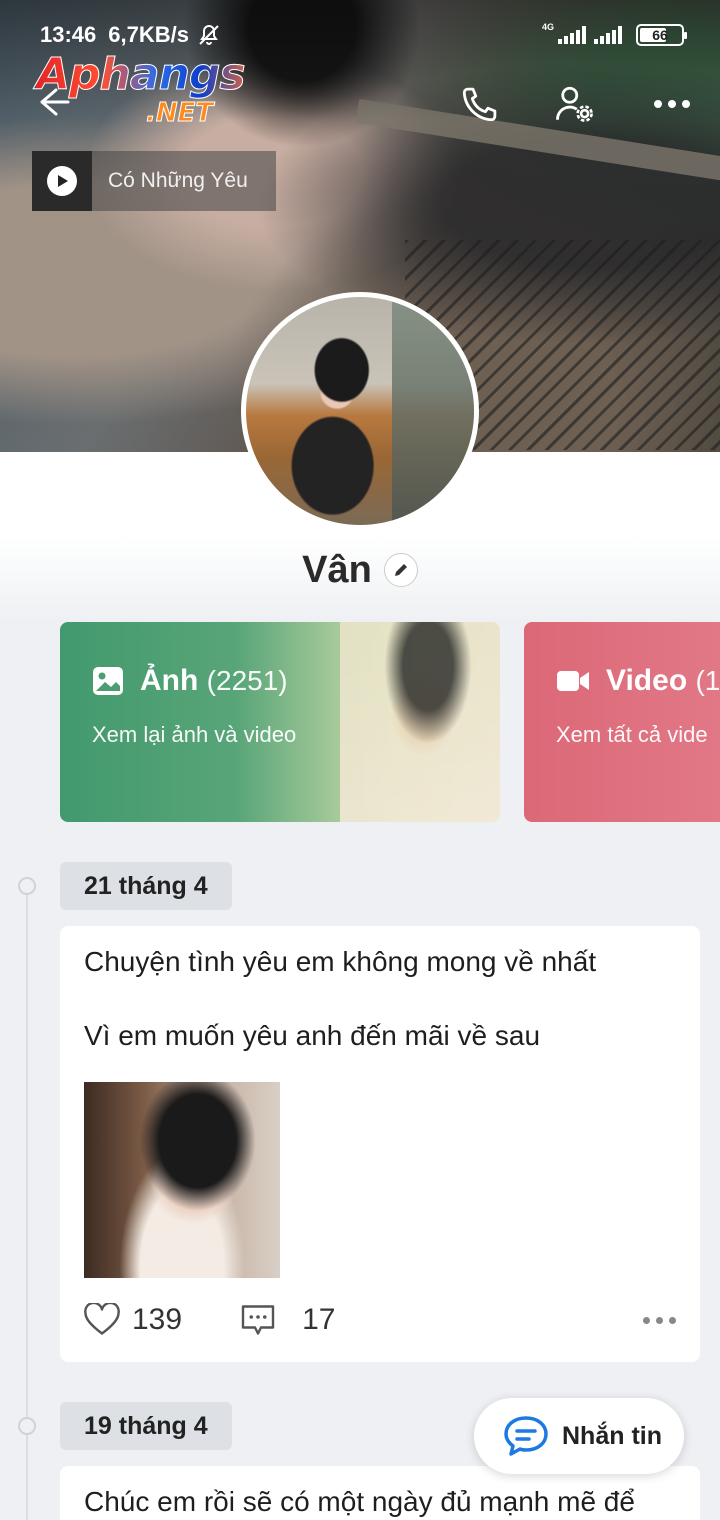  What do you see at coordinates (287, 1320) in the screenshot?
I see `comment-button: 17` at bounding box center [287, 1320].